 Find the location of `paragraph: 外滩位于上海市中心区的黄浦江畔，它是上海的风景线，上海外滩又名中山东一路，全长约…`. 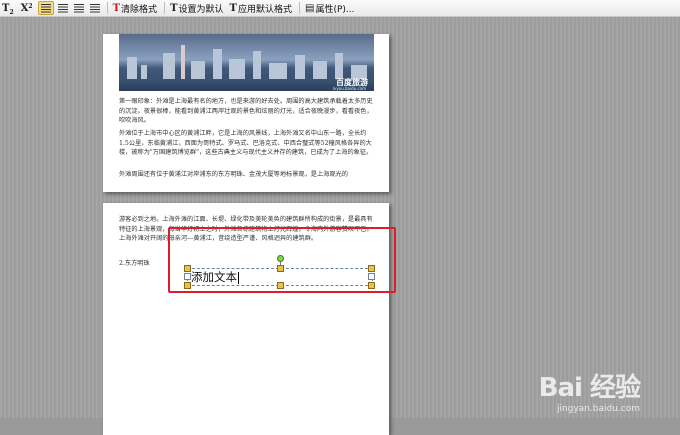

paragraph: 外滩位于上海市中心区的黄浦江畔，它是上海的风景线，上海外滩又名中山东一路，全长约… is located at coordinates (246, 143).